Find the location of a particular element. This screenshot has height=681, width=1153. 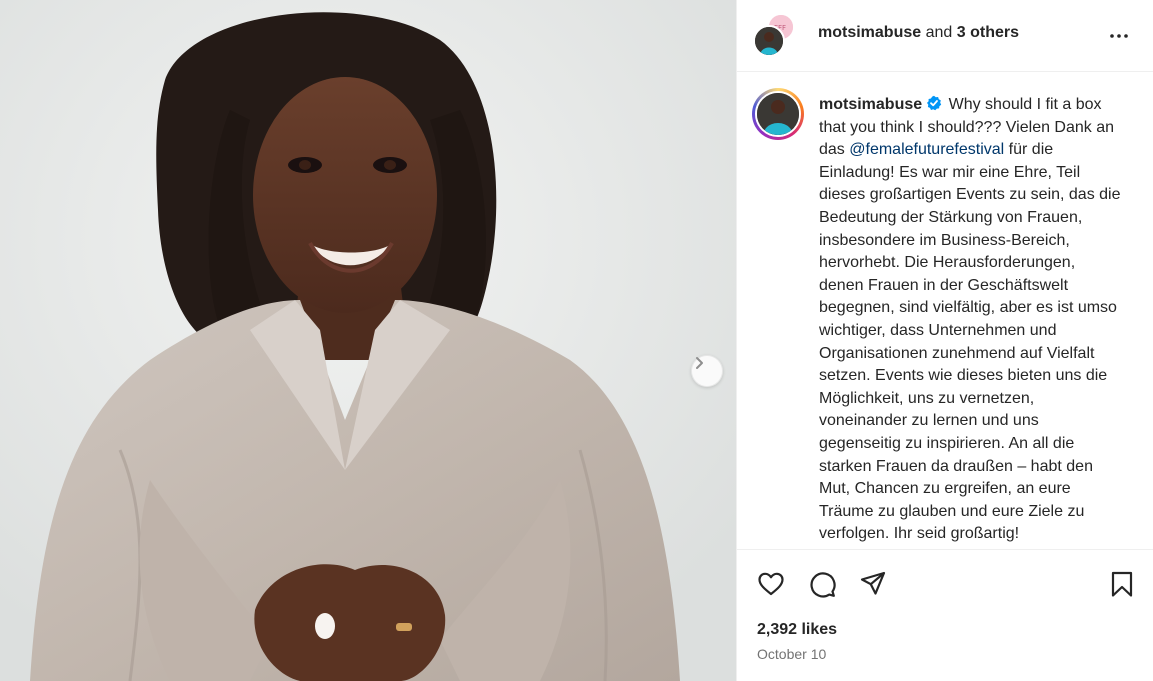

others-link: 3 others is located at coordinates (988, 32).